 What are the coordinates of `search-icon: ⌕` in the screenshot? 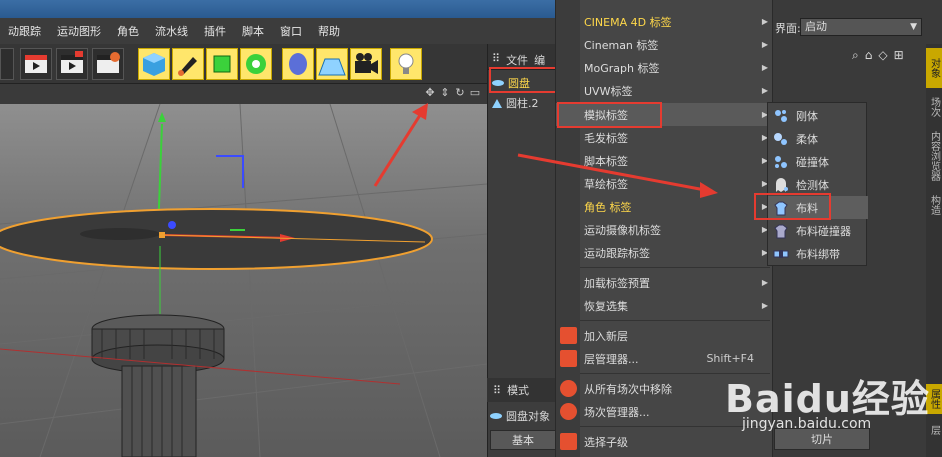 It's located at (855, 55).